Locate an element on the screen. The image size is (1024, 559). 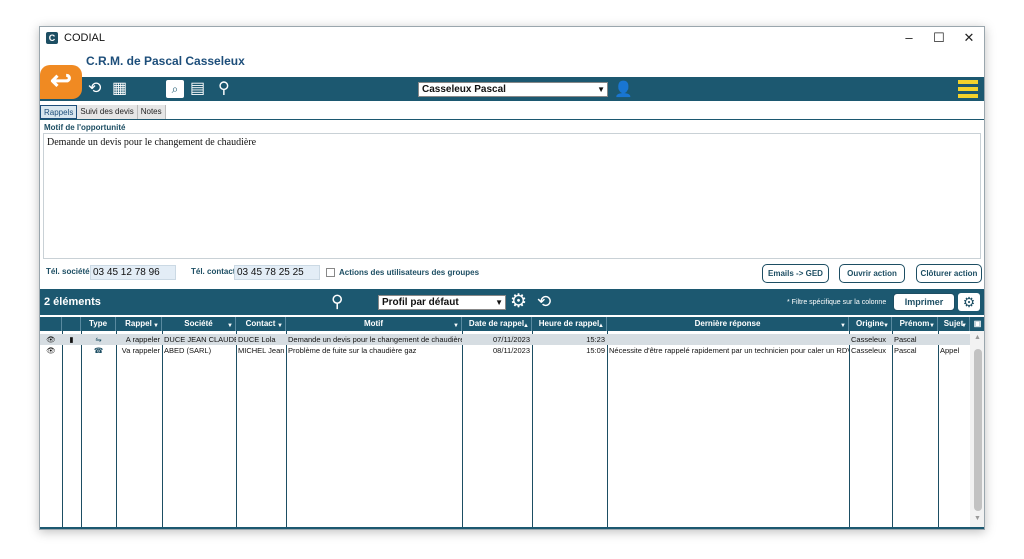
user-select-value: Casseleux Pascal is located at coordinates (464, 89).